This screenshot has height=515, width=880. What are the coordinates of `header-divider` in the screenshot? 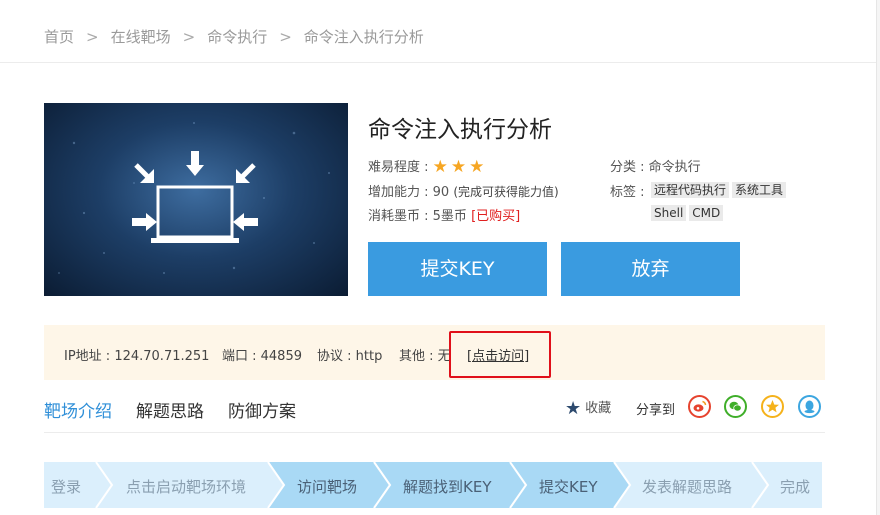 It's located at (438, 62).